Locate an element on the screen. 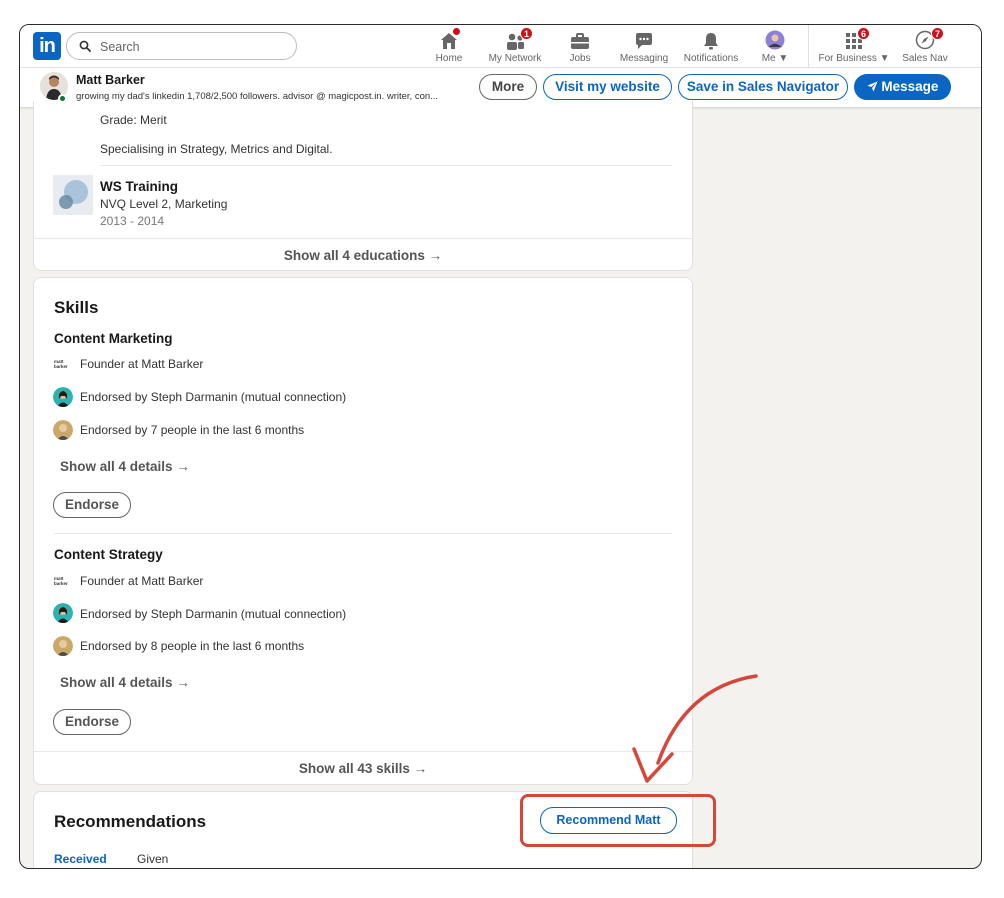 This screenshot has width=1004, height=898. school-logo-icon is located at coordinates (73, 194).